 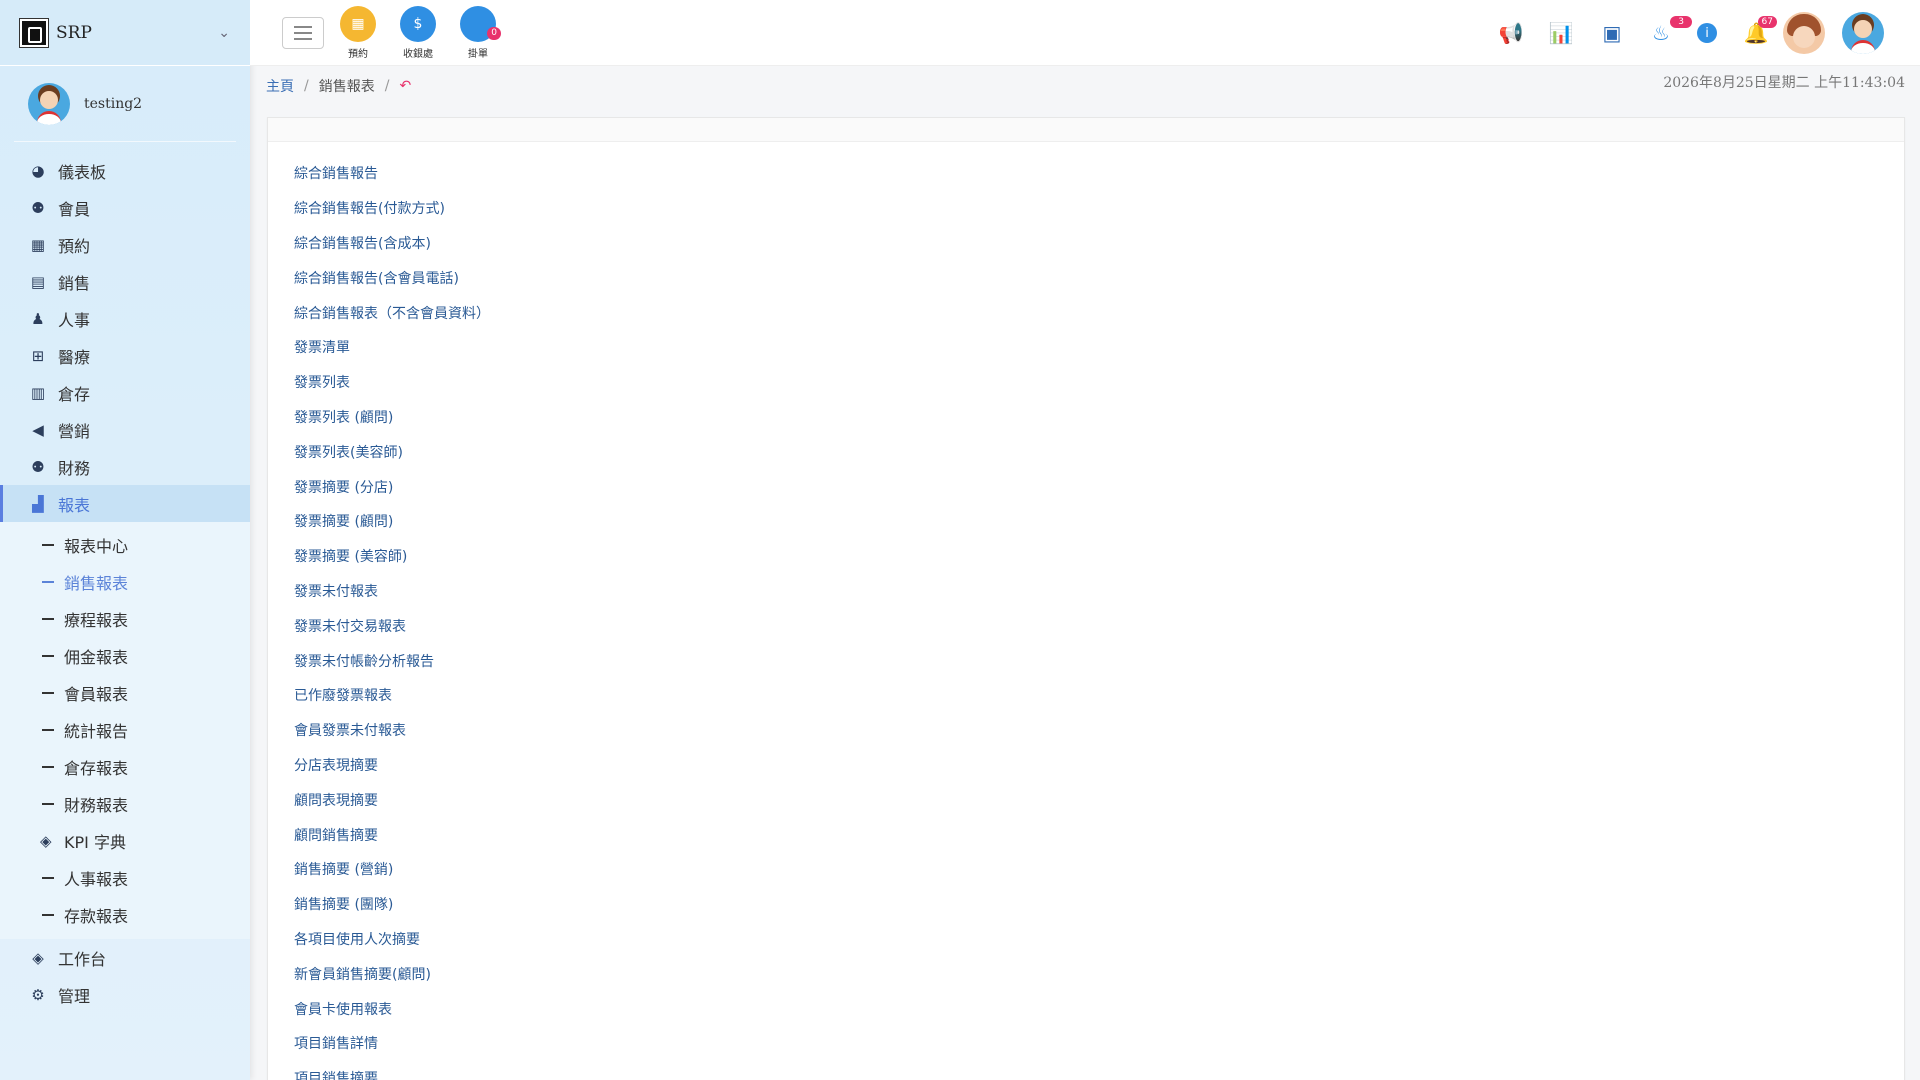 I want to click on calendar-icon: ▦, so click(x=38, y=244).